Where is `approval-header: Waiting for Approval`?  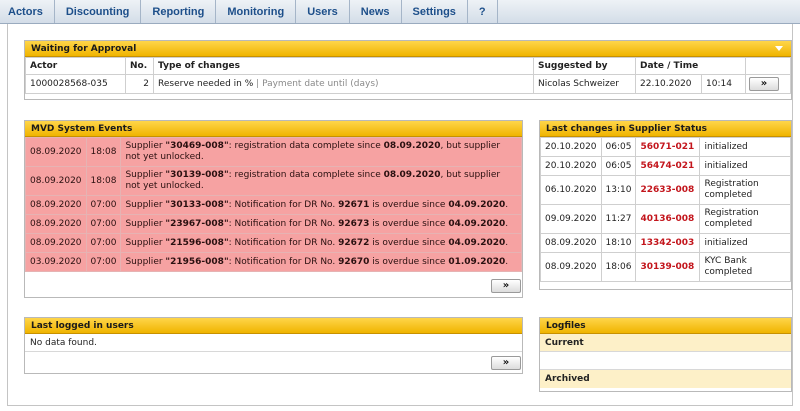
approval-header: Waiting for Approval is located at coordinates (408, 49).